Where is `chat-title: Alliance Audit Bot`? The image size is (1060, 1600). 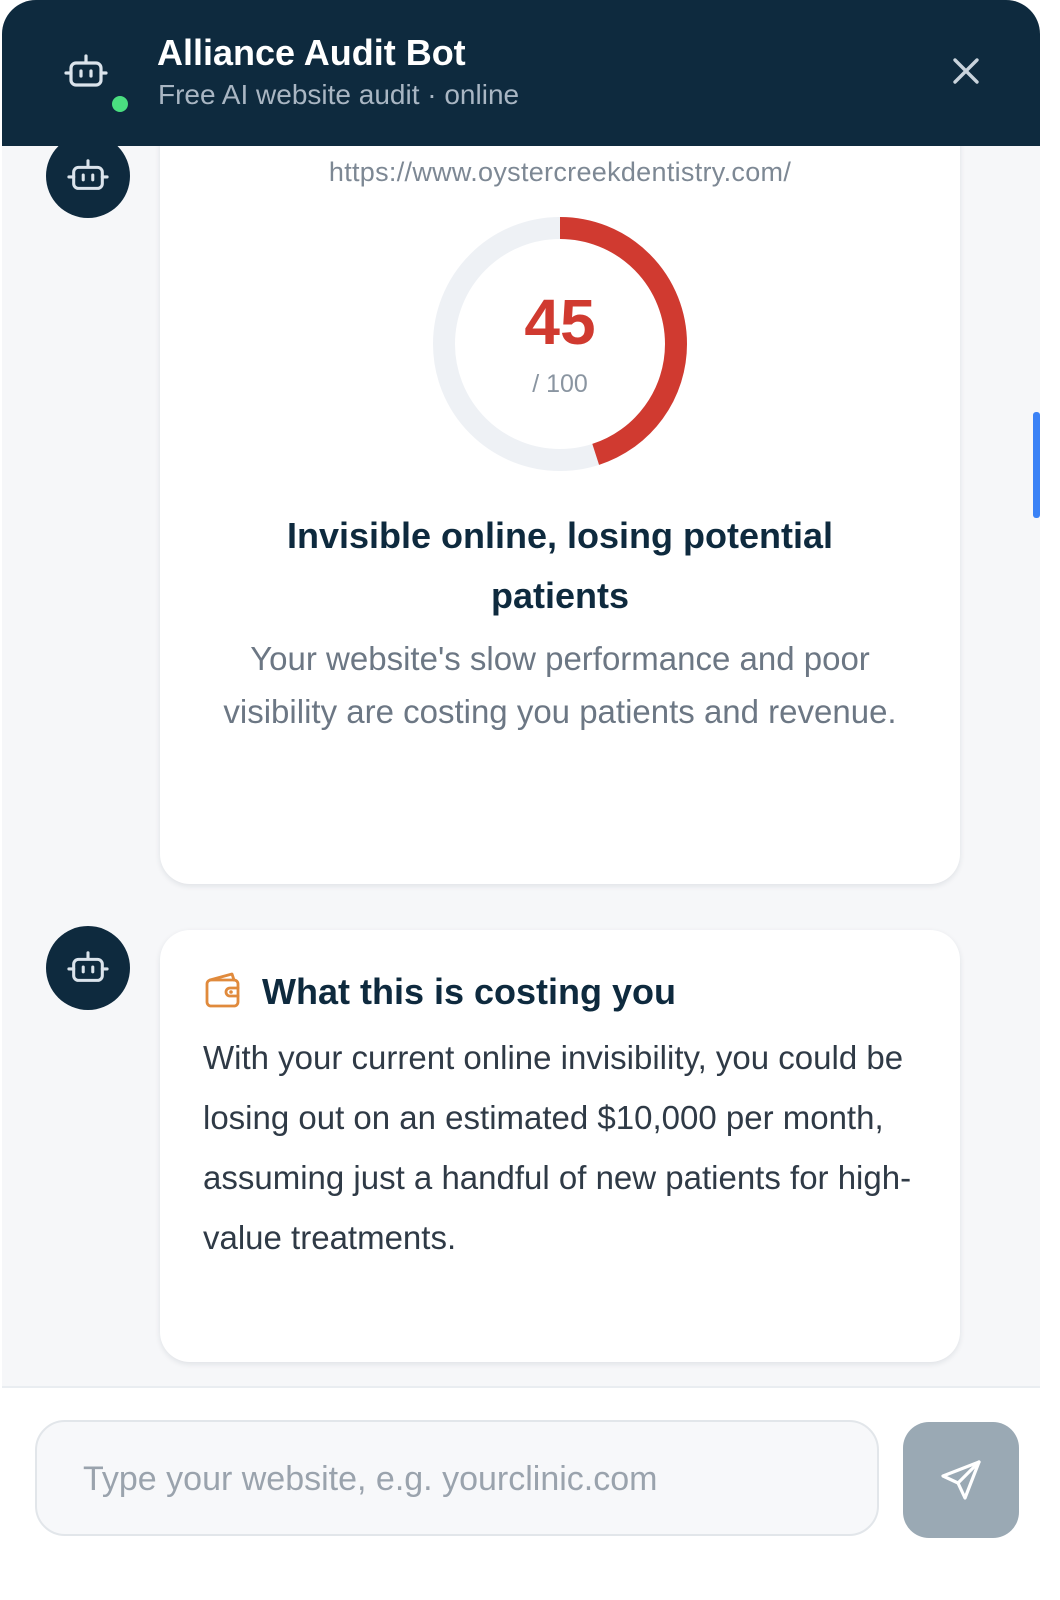
chat-title: Alliance Audit Bot is located at coordinates (311, 52).